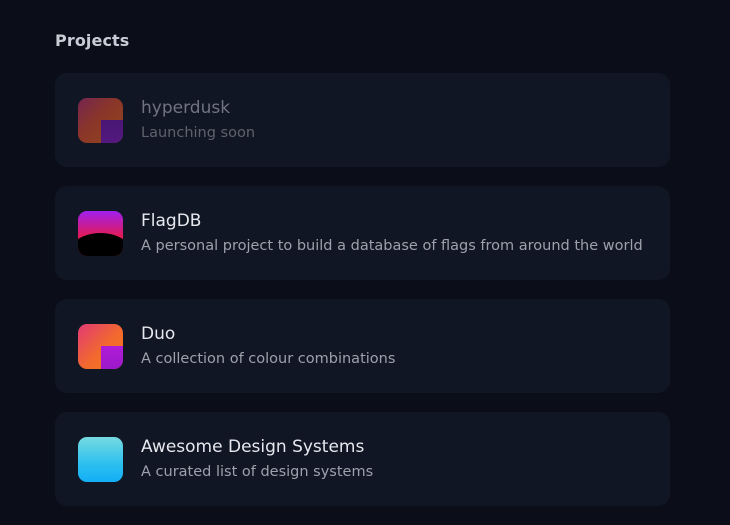  What do you see at coordinates (186, 108) in the screenshot?
I see `project-title: hyperdusk` at bounding box center [186, 108].